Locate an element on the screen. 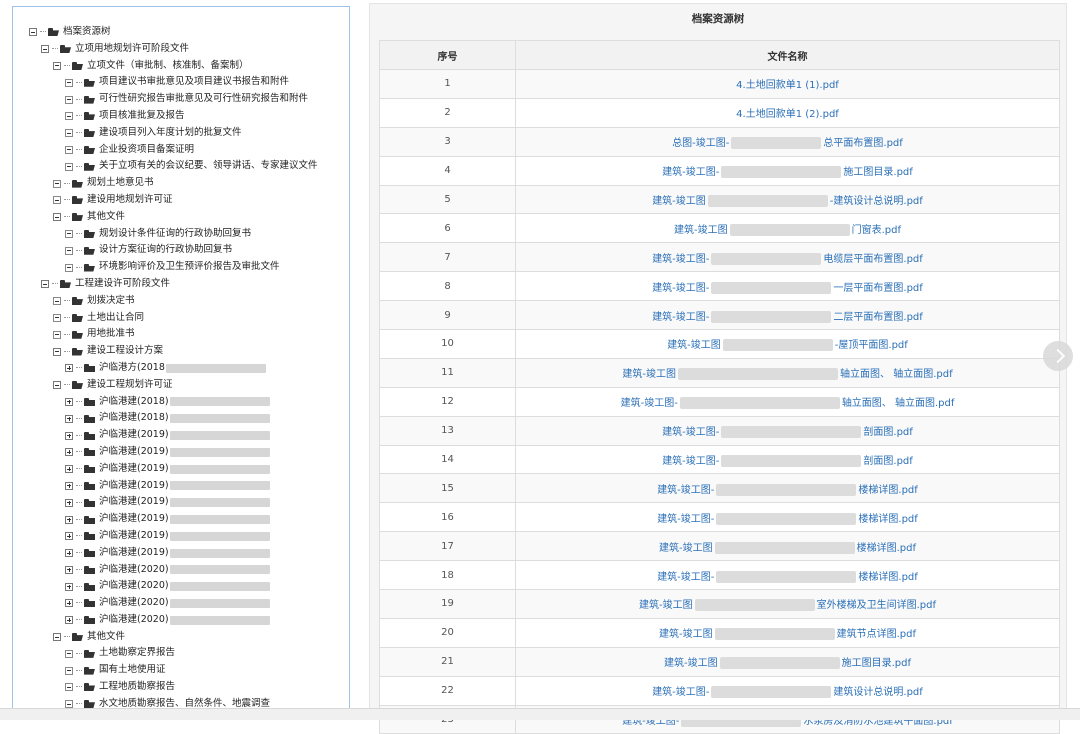 The image size is (1080, 734). table-row: 3 总图-竣工图- 总平面布置图.pdf is located at coordinates (719, 141).